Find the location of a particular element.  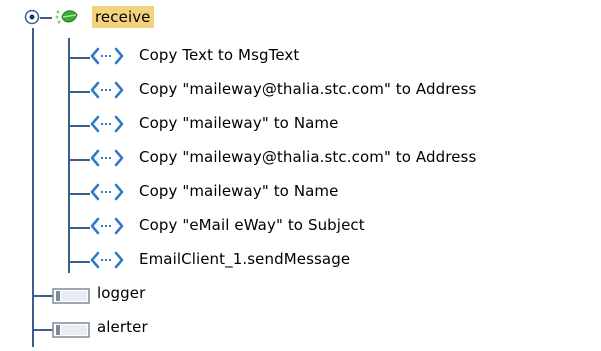

tree-node-operation: EmailClient_1.sendMessage is located at coordinates (280, 259).